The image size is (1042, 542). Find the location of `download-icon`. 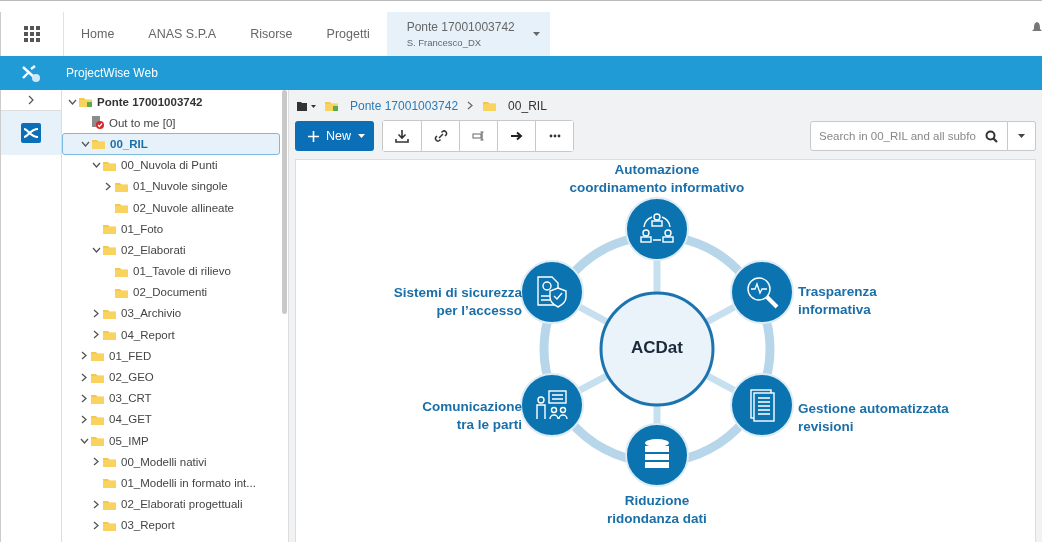

download-icon is located at coordinates (402, 136).